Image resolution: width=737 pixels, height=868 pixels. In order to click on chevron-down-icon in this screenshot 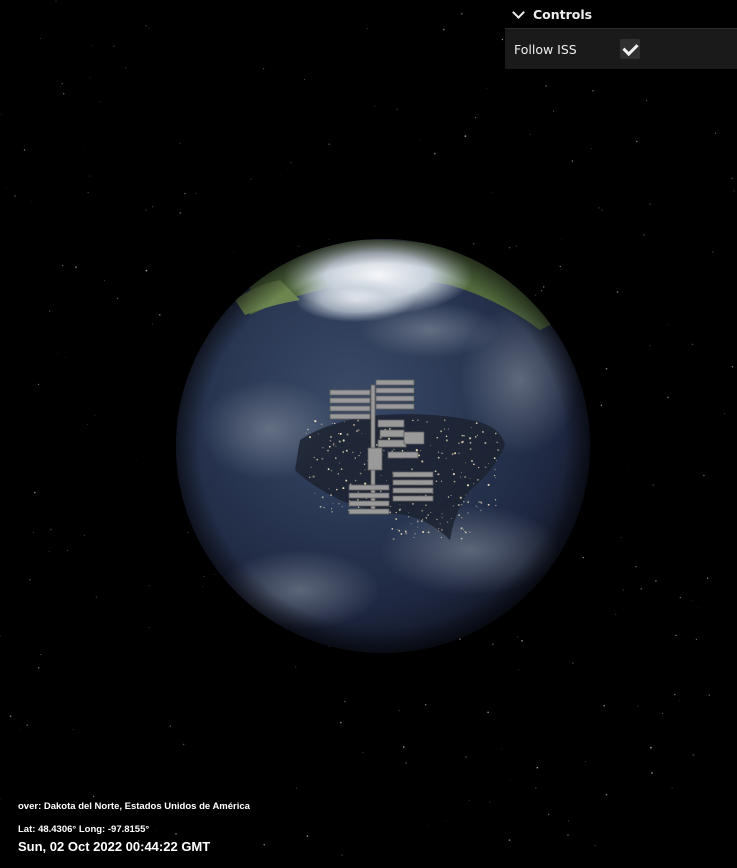, I will do `click(518, 12)`.